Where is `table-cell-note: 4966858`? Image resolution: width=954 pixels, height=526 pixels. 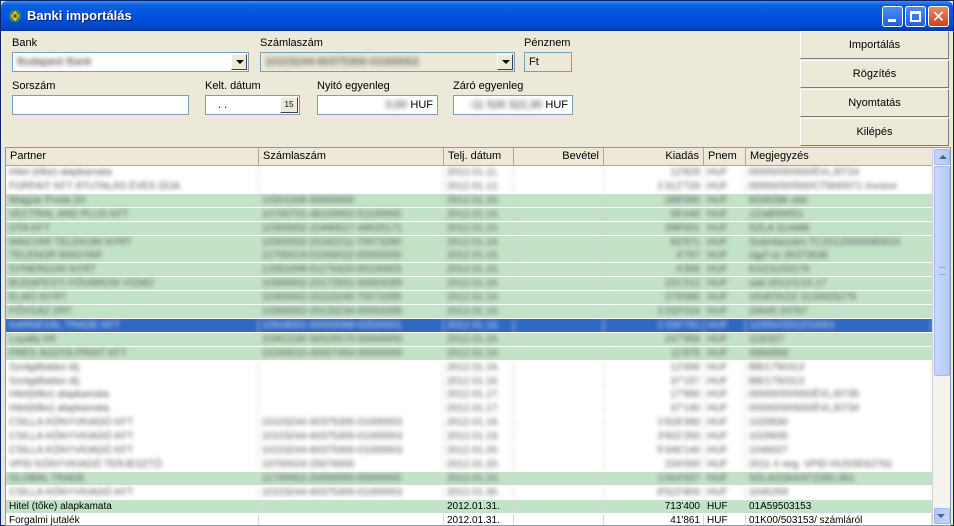
table-cell-note: 4966858 is located at coordinates (839, 353).